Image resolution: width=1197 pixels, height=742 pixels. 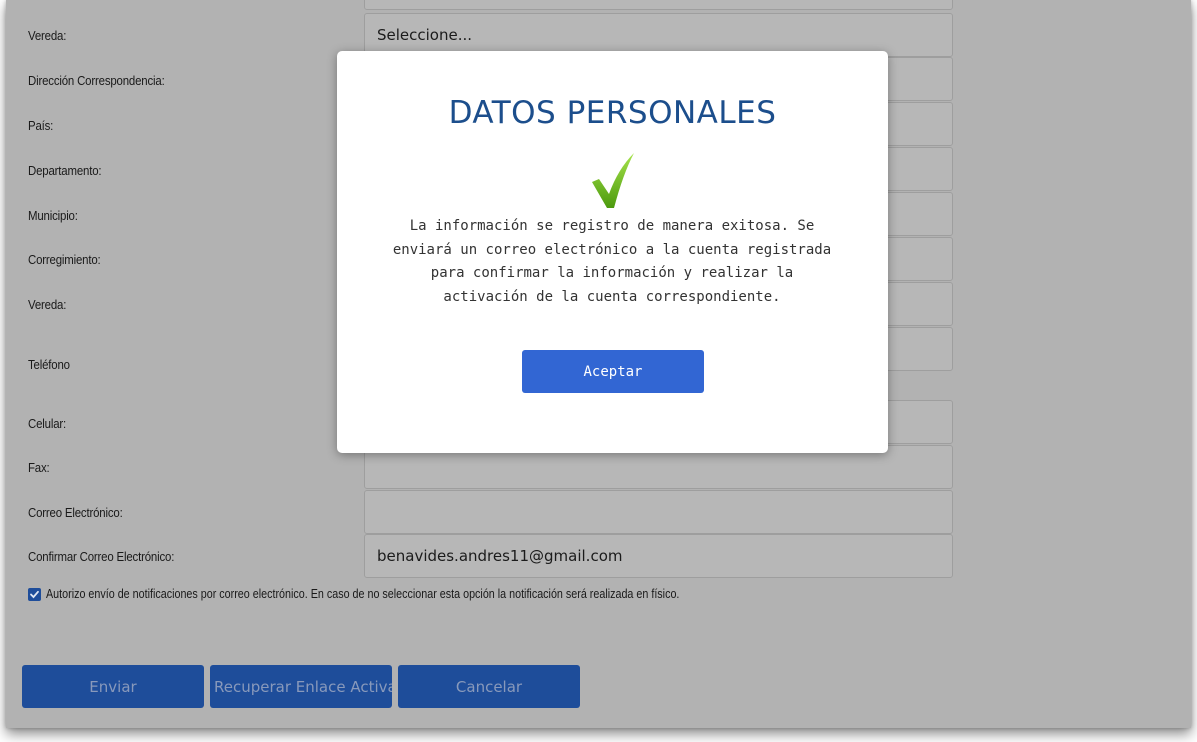 I want to click on label-telefono: Teléfono, so click(x=49, y=364).